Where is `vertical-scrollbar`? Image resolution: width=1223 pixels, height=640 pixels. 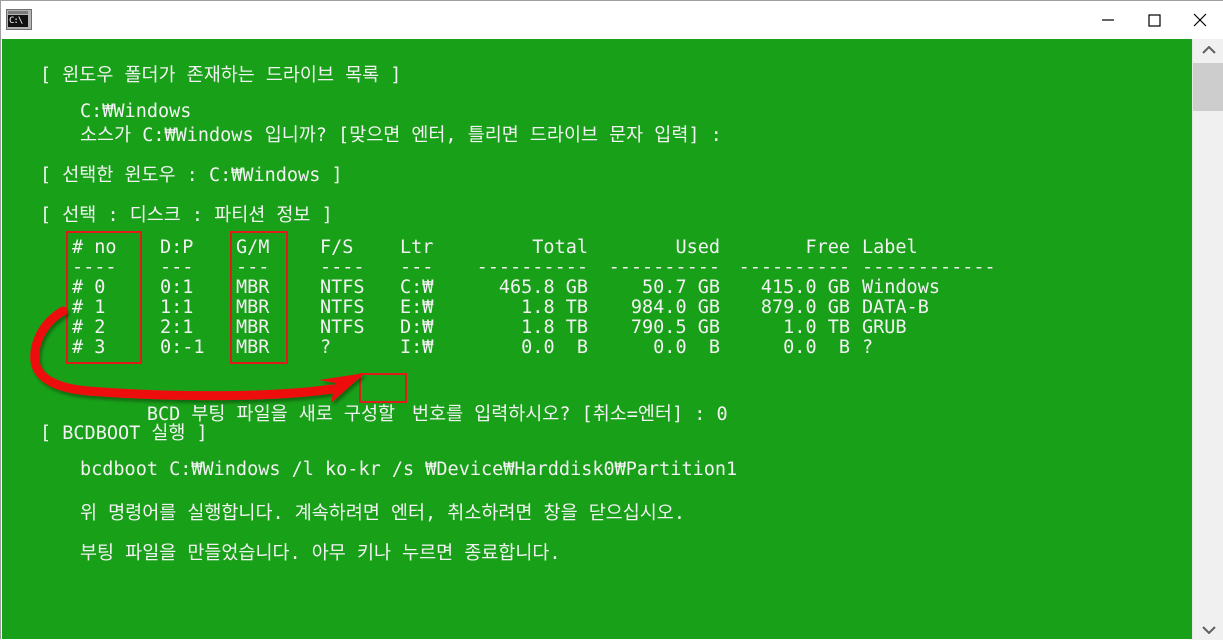 vertical-scrollbar is located at coordinates (1207, 339).